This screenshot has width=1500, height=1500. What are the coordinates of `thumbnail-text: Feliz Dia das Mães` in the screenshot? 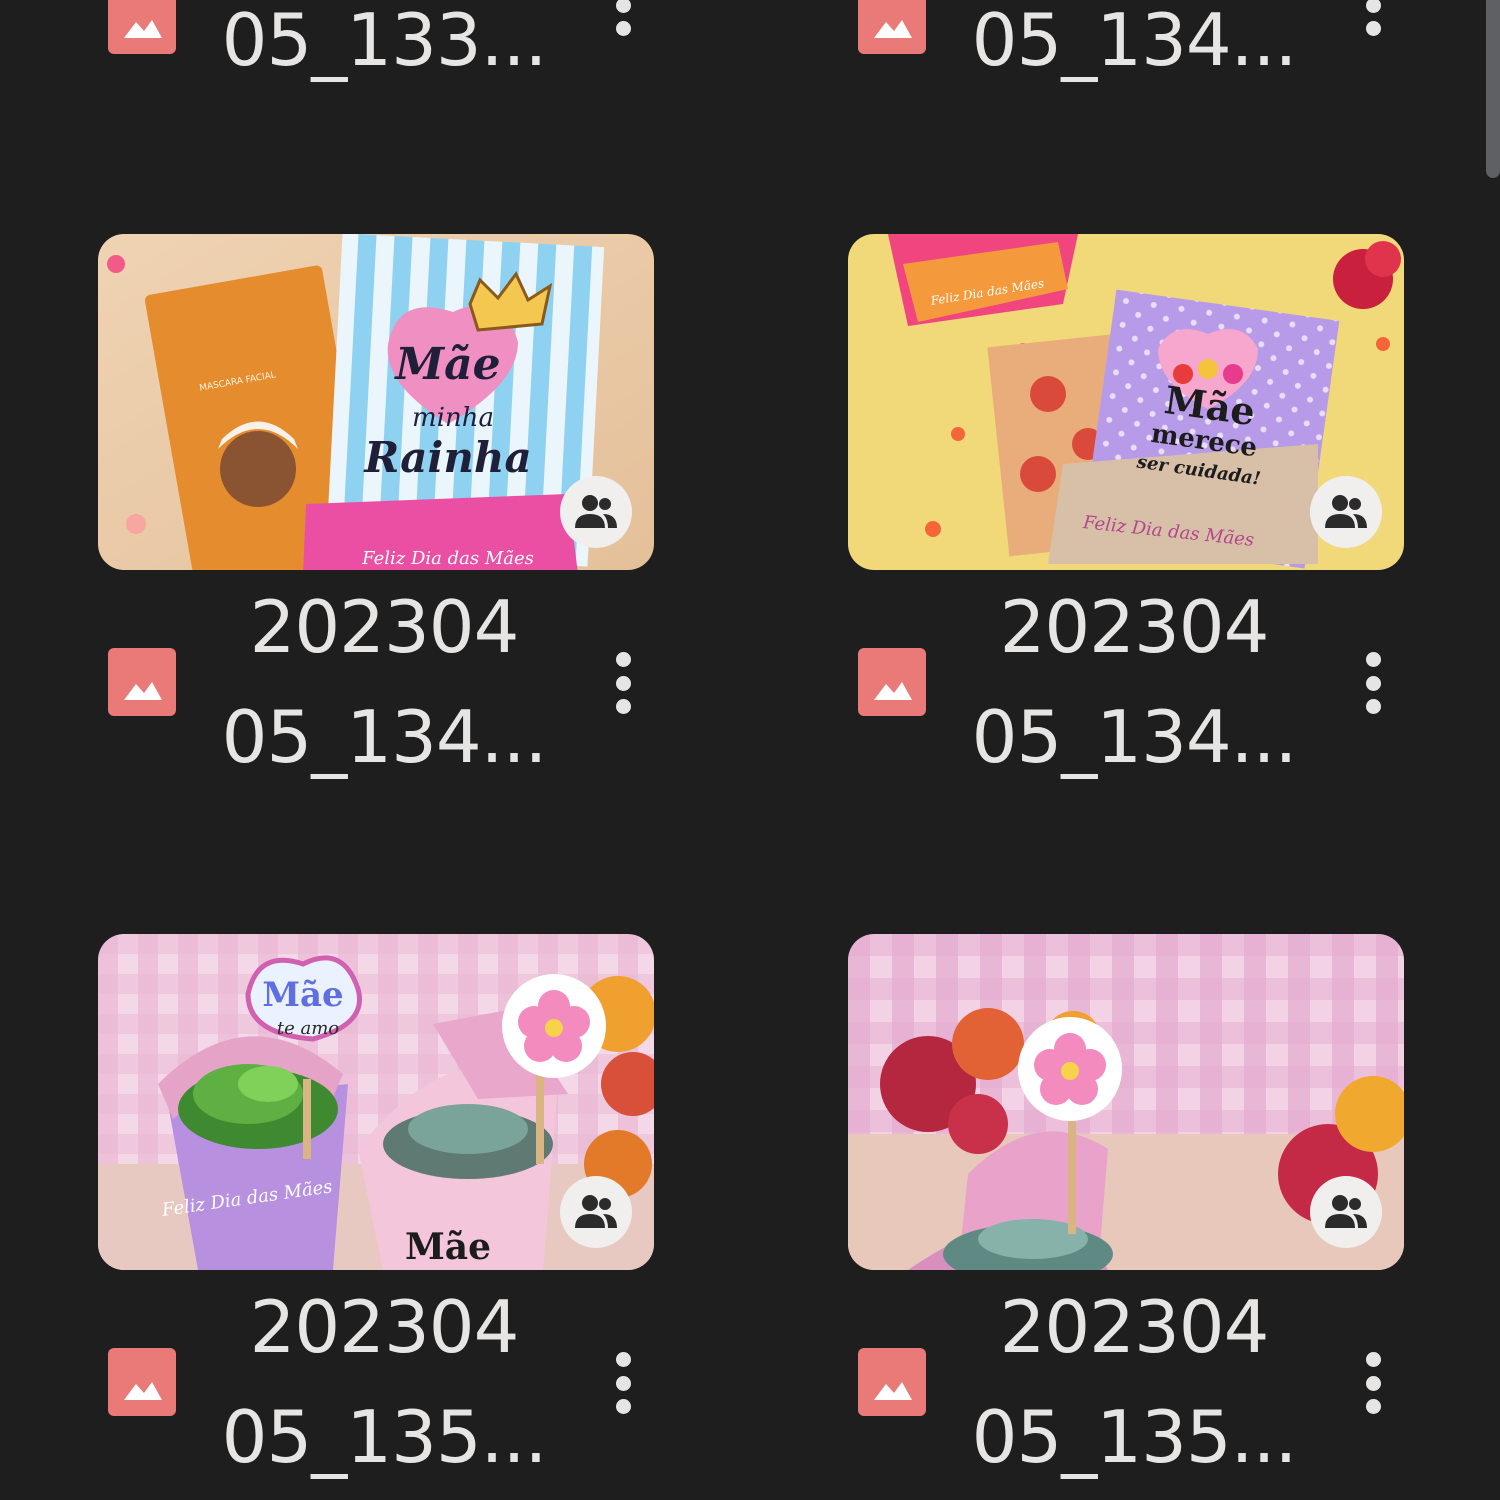 It's located at (447, 558).